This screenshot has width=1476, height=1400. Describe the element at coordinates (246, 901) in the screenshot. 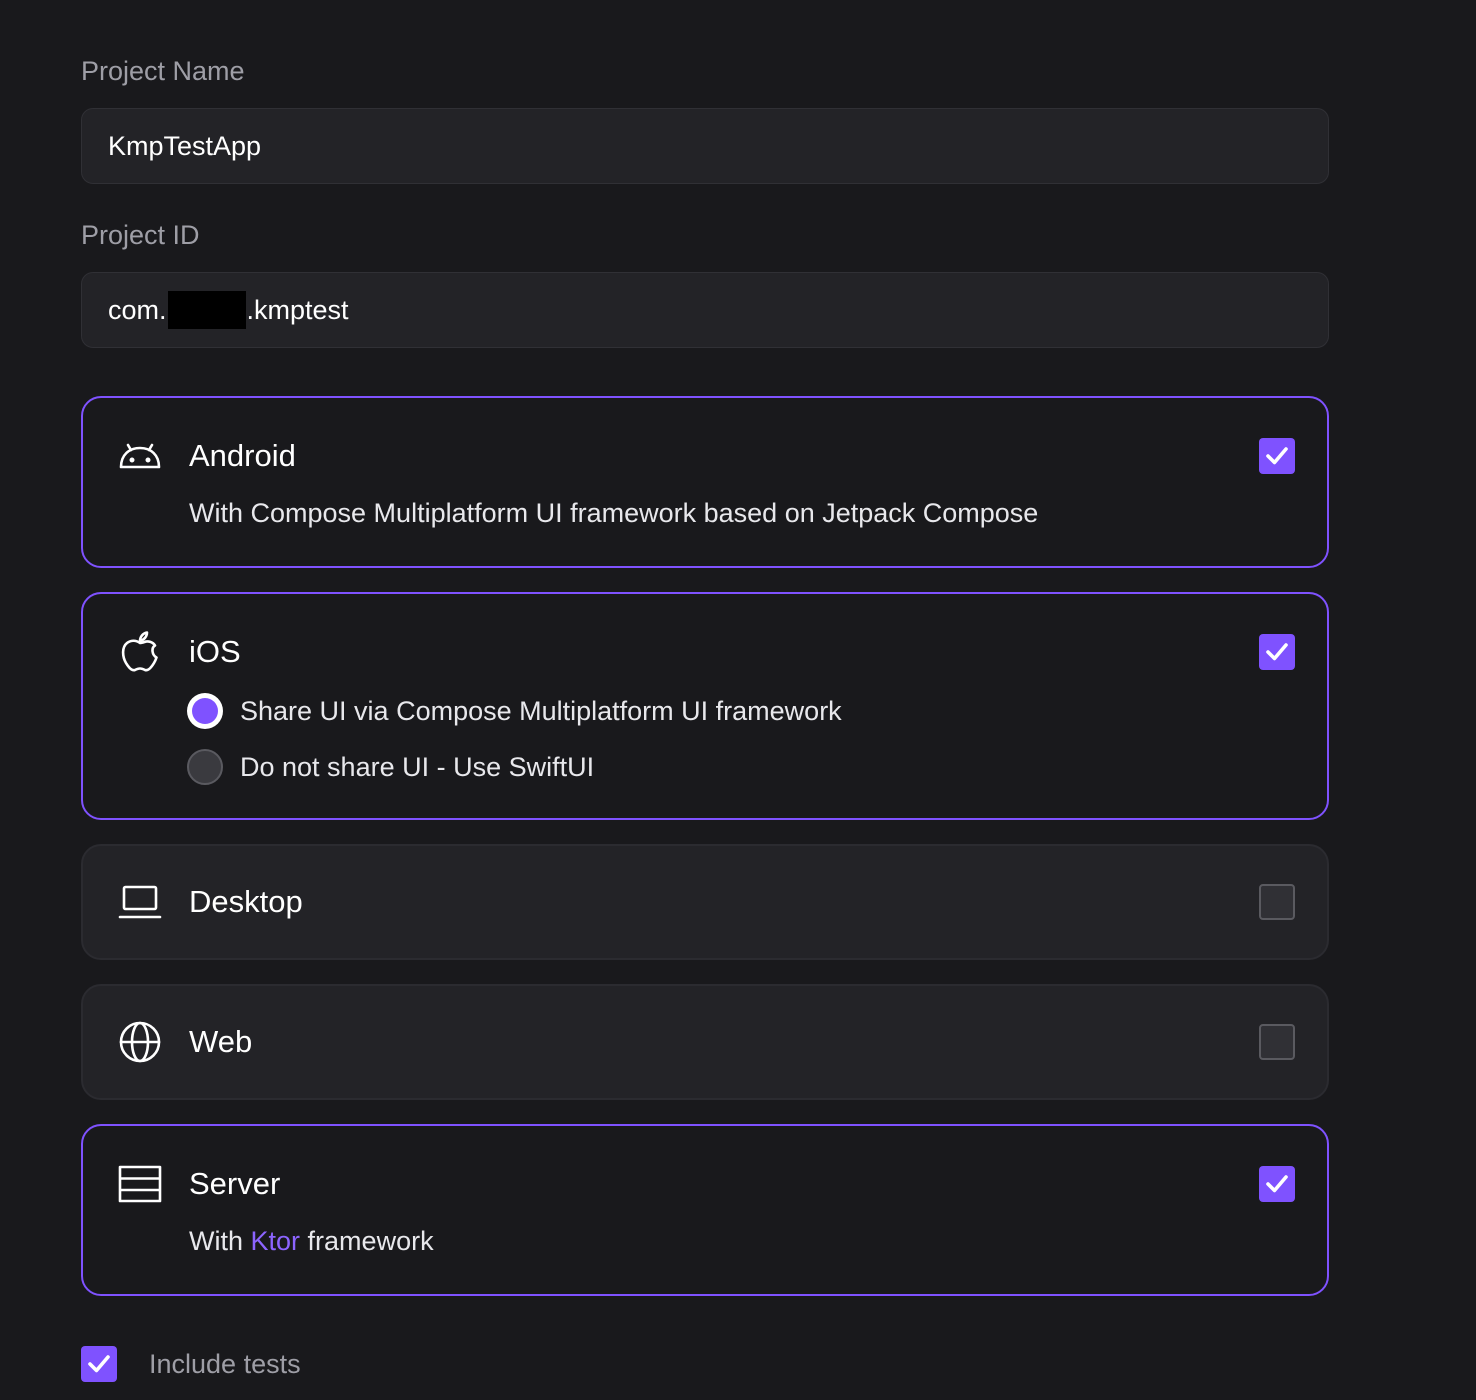

I see `desktop-title: Desktop` at that location.